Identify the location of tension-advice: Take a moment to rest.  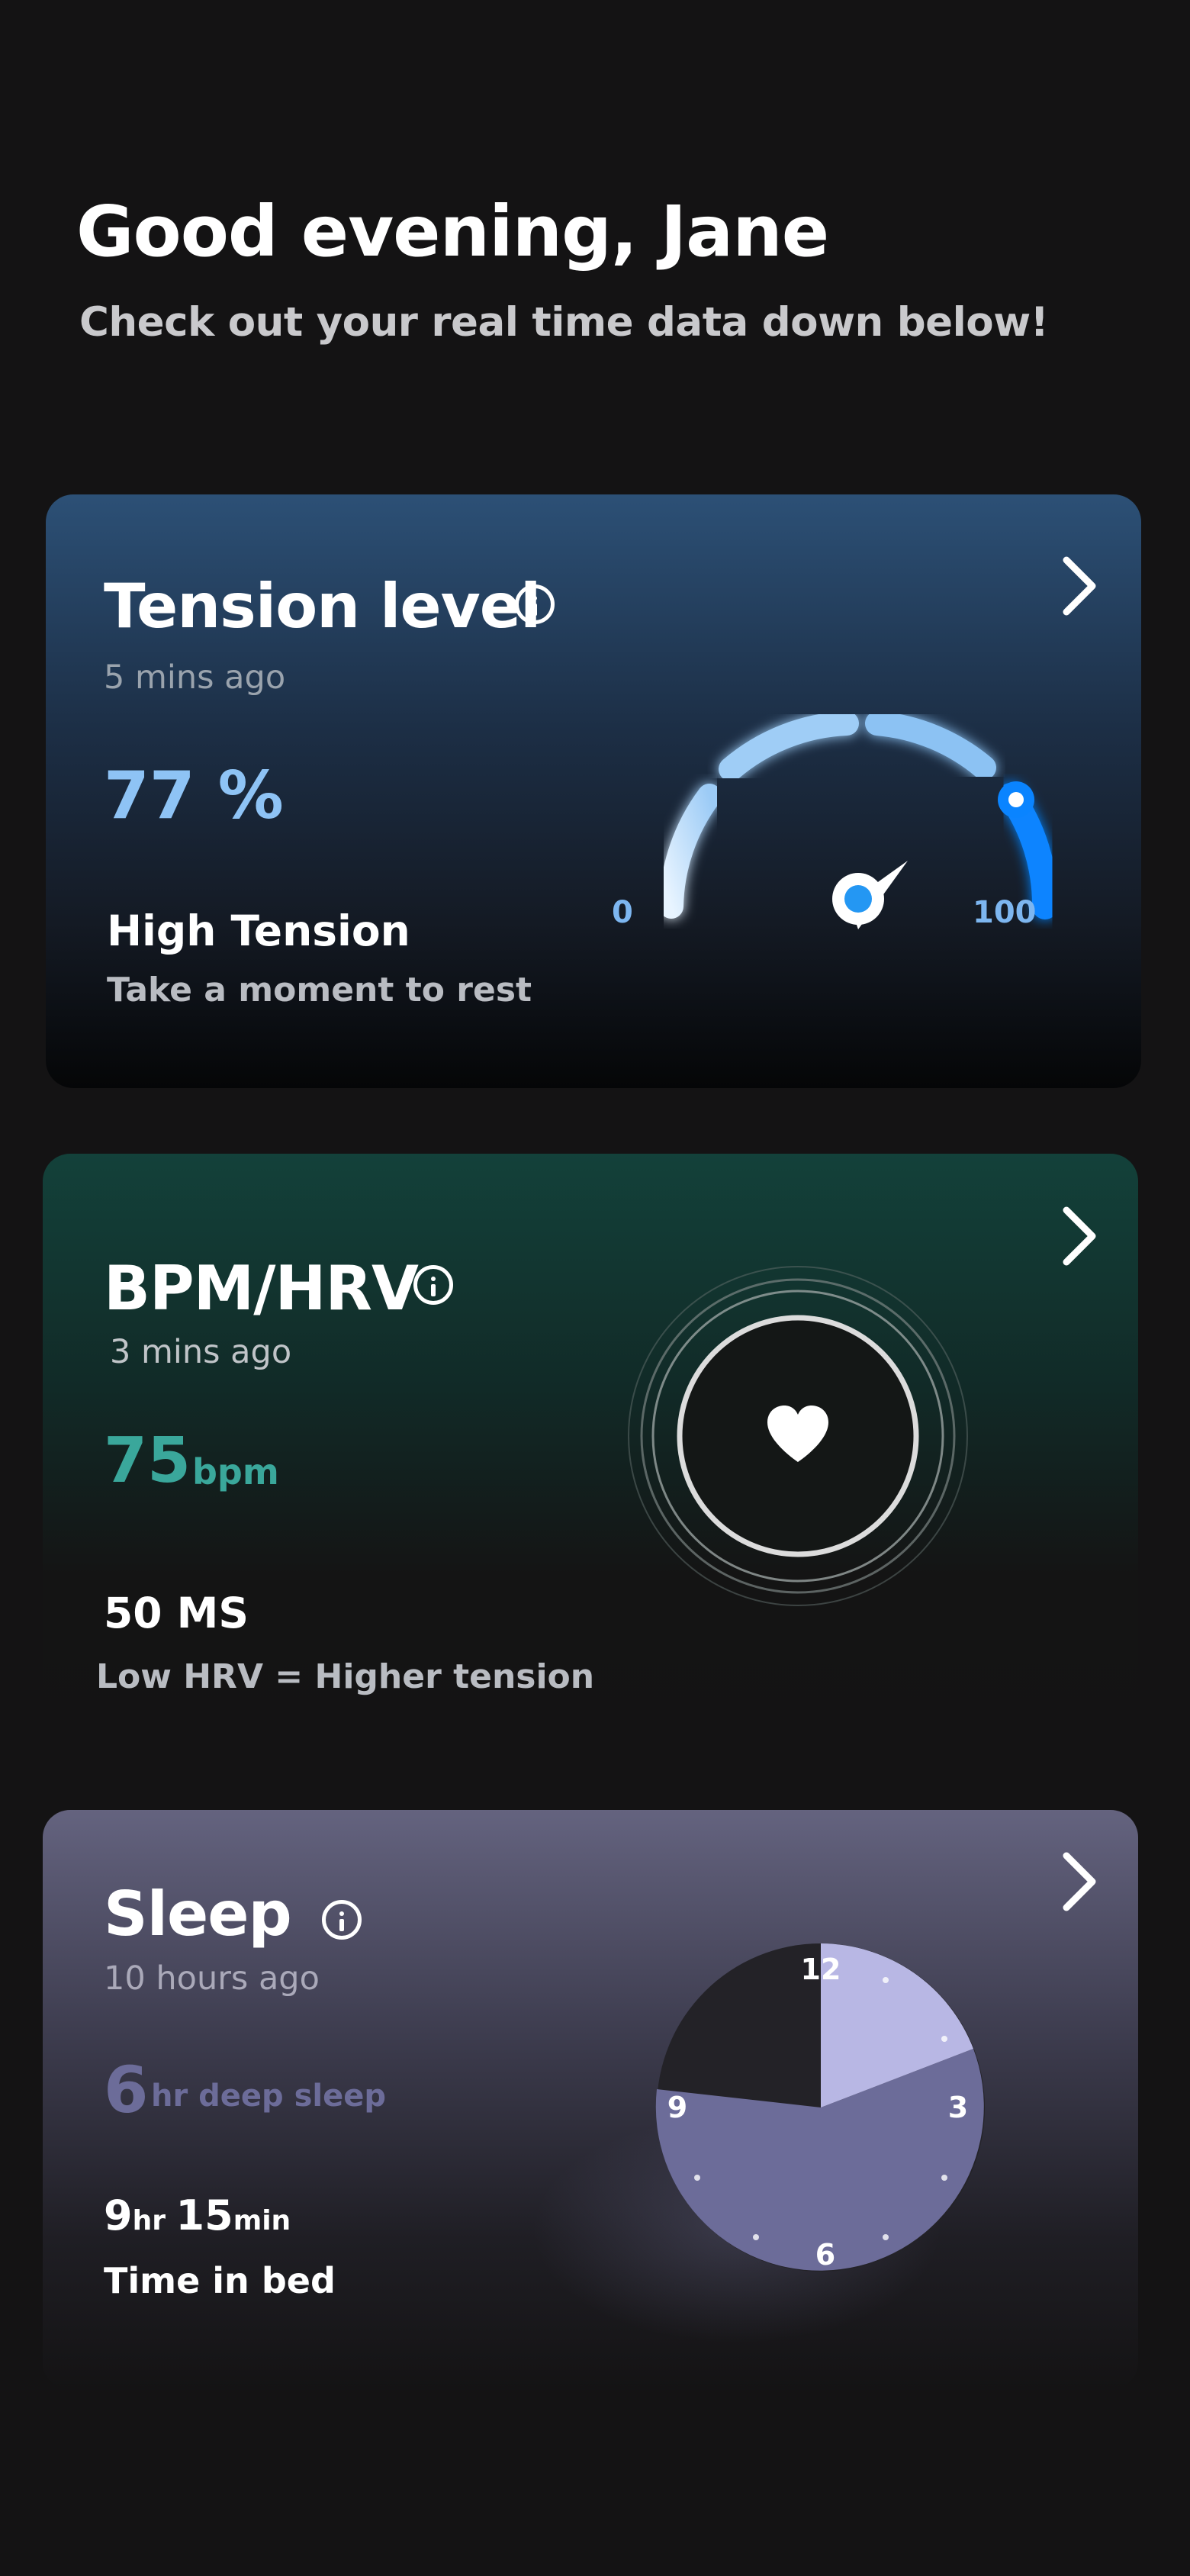
(319, 990).